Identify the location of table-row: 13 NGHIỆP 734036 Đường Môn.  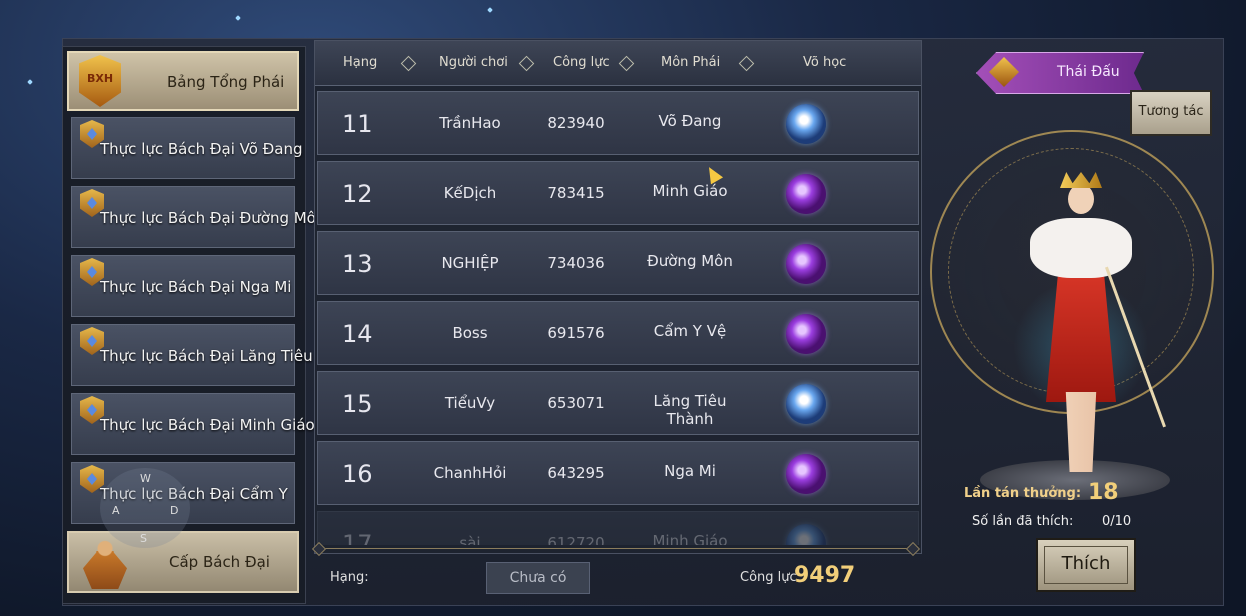
(618, 263).